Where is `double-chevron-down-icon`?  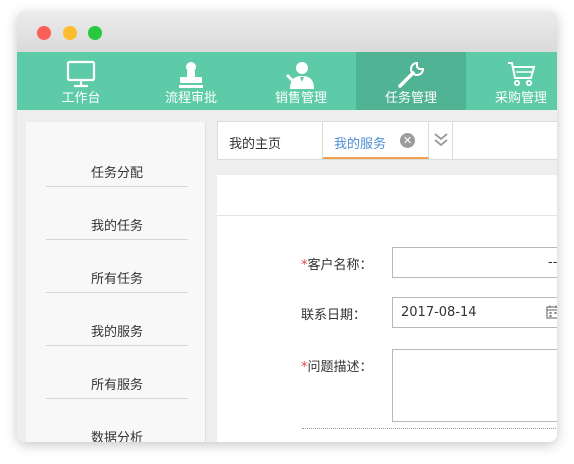 double-chevron-down-icon is located at coordinates (441, 140).